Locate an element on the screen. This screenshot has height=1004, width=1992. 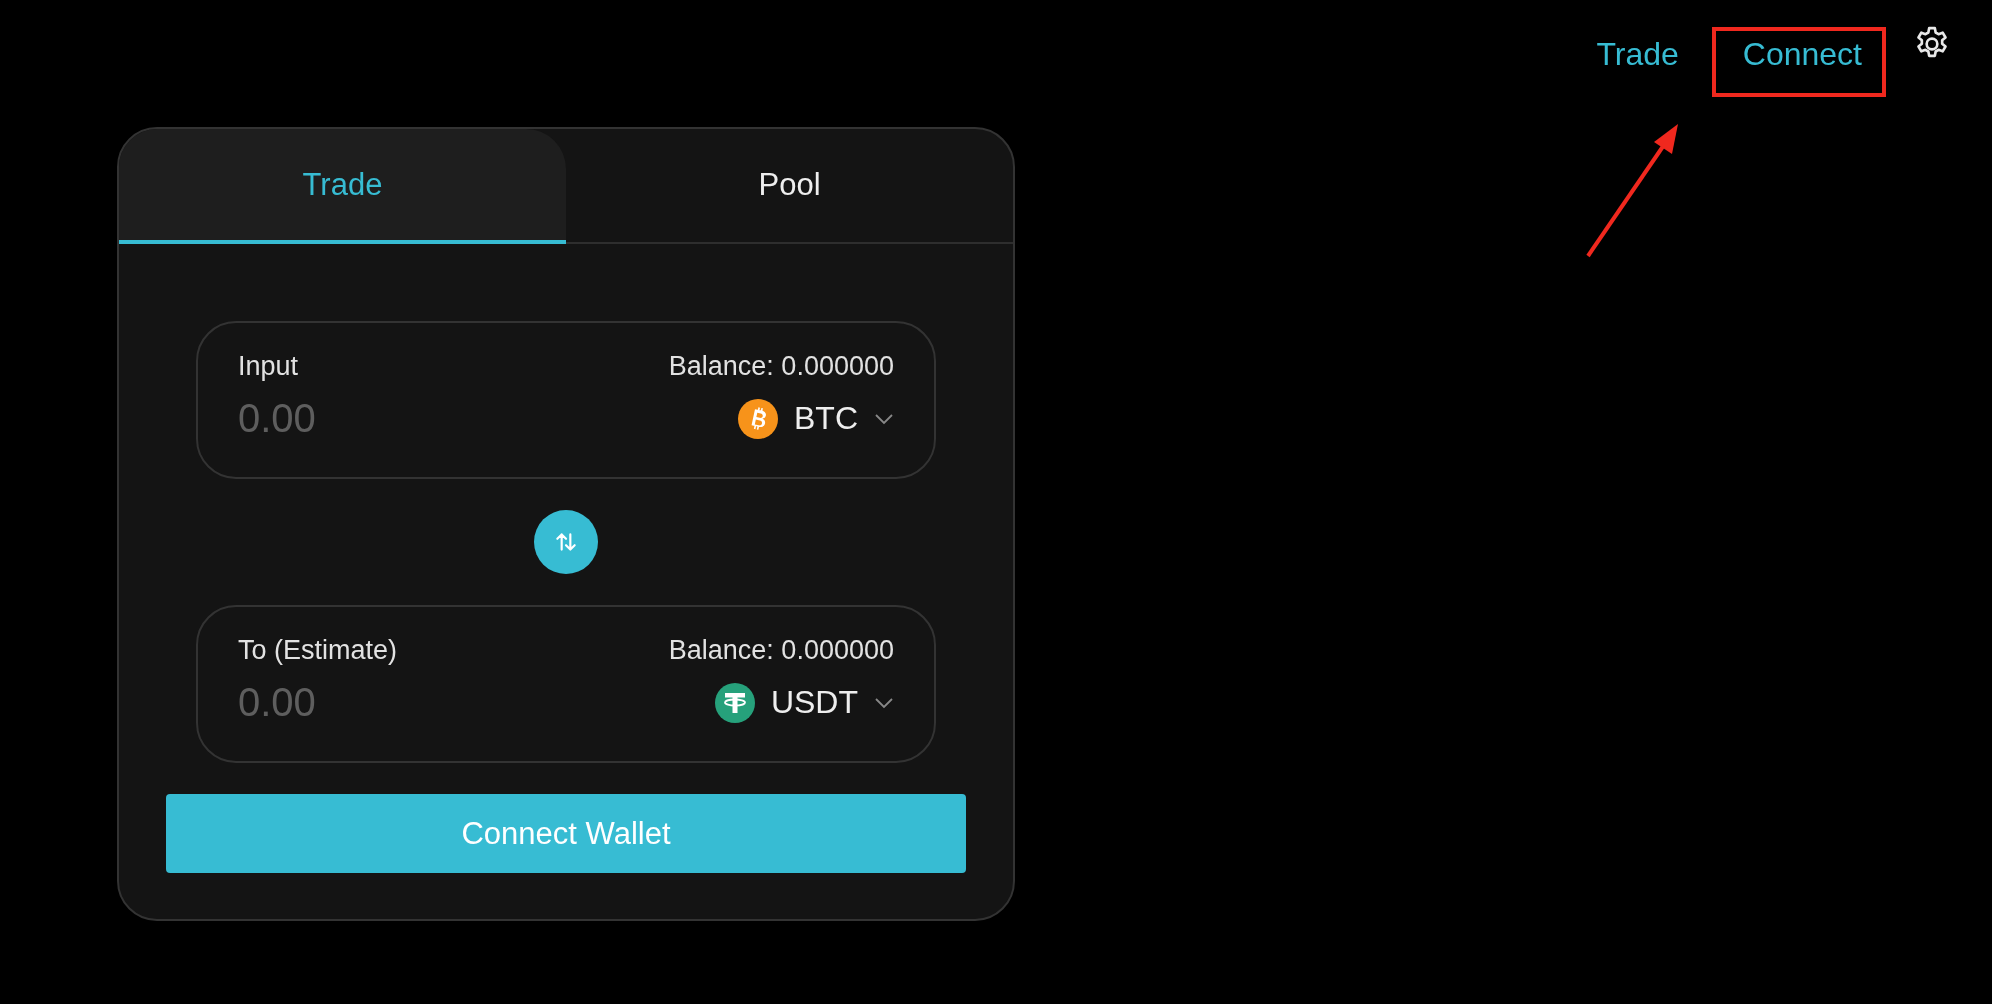
token-selector: BTC is located at coordinates (816, 418).